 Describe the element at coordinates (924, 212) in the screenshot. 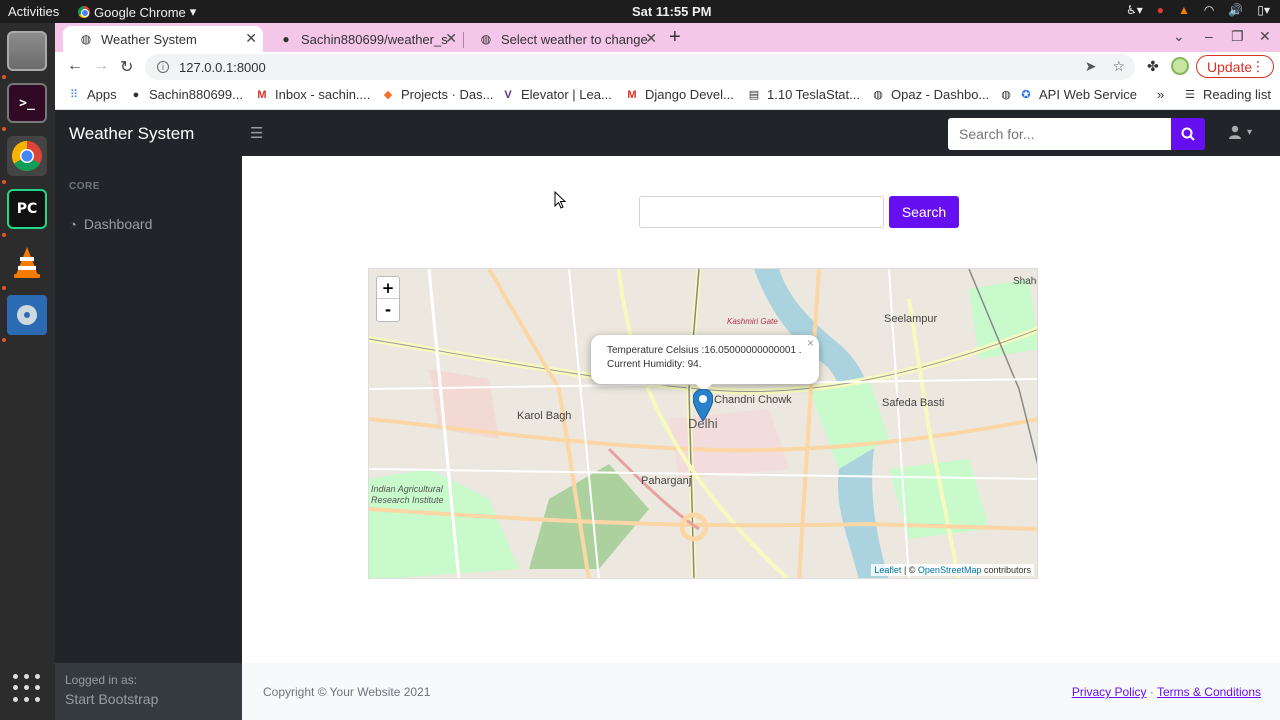

I see `search-button: Search` at that location.